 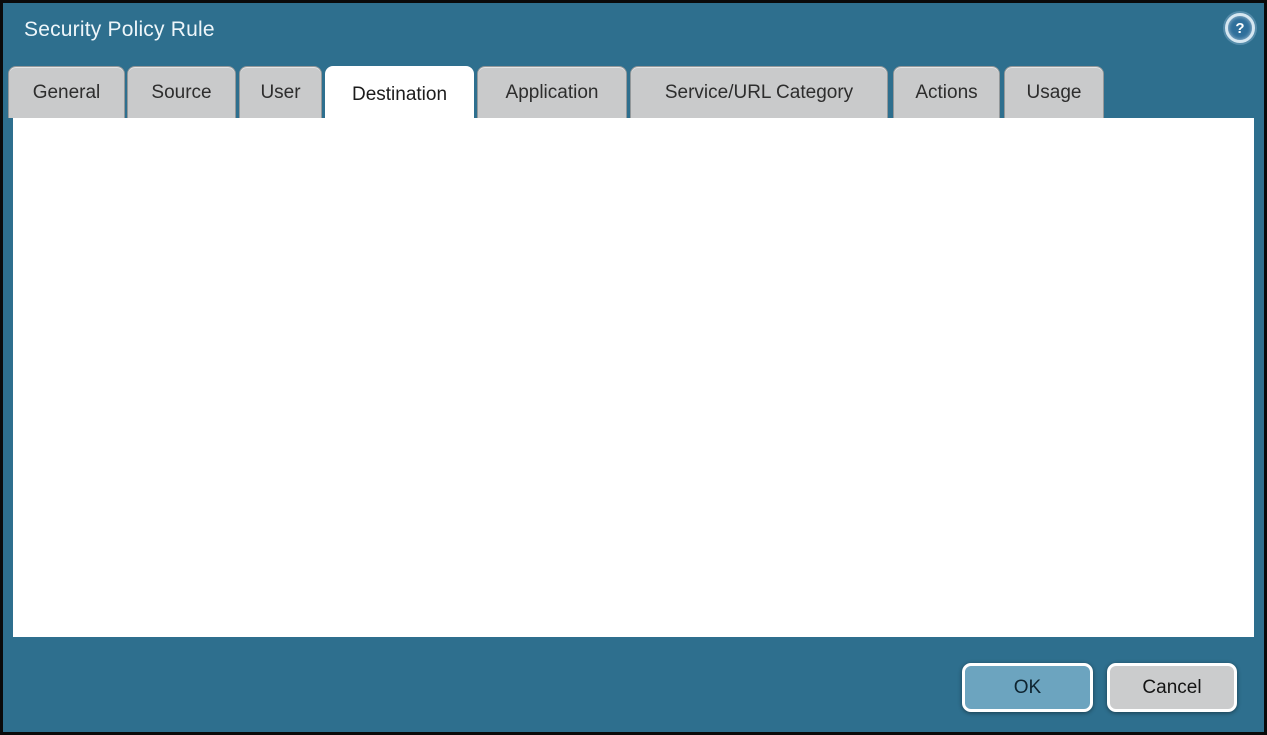 I want to click on tab-user: User, so click(x=280, y=92).